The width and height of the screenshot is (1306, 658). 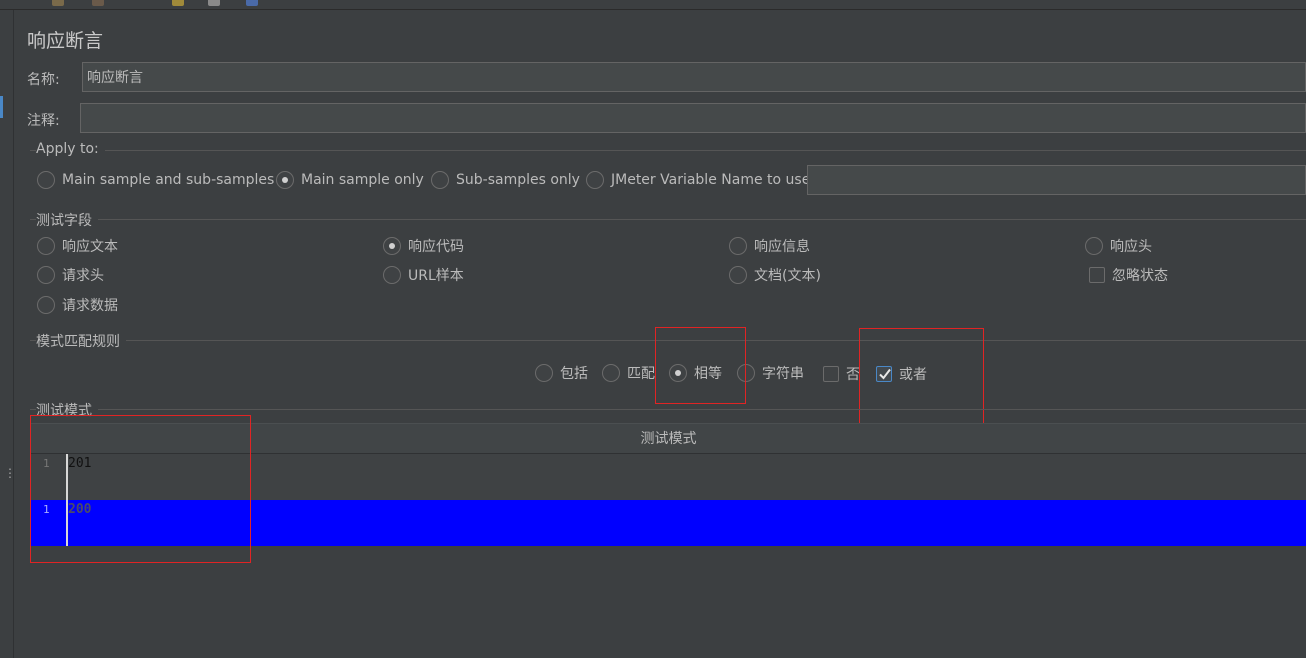 I want to click on radio-label: URL样本, so click(x=436, y=276).